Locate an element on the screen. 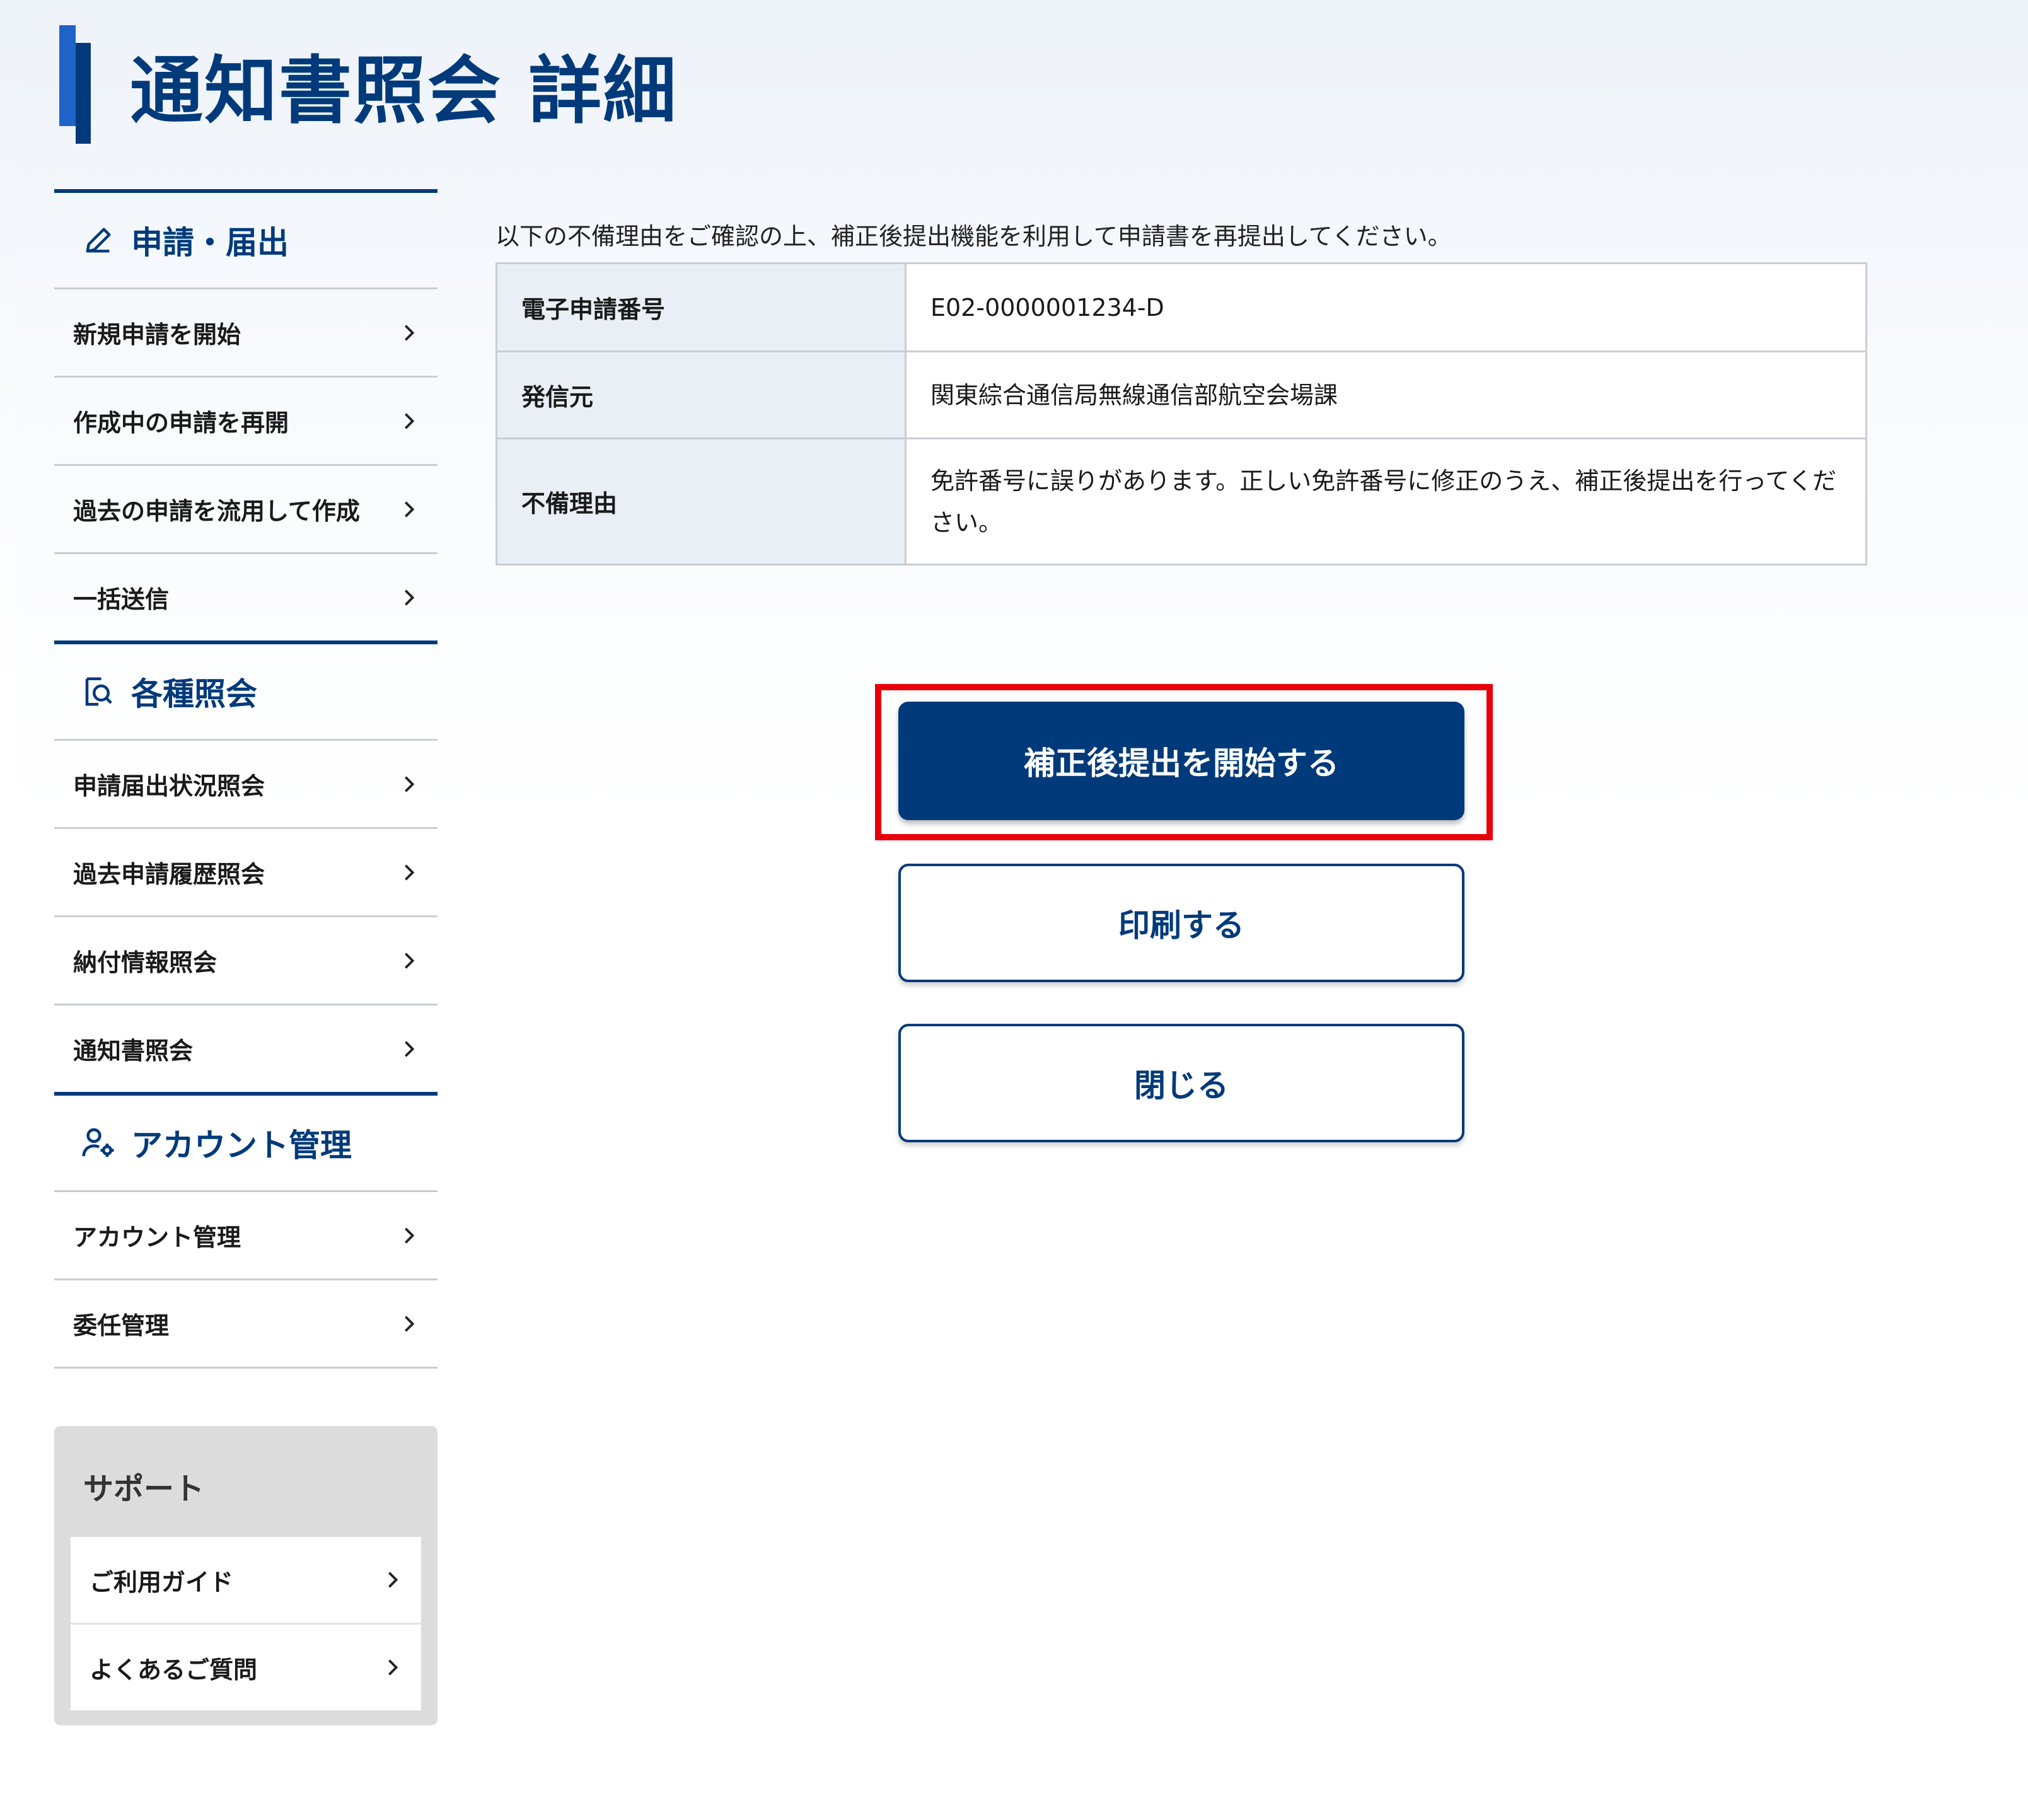  page-title: 通知書照会 詳細 is located at coordinates (404, 91).